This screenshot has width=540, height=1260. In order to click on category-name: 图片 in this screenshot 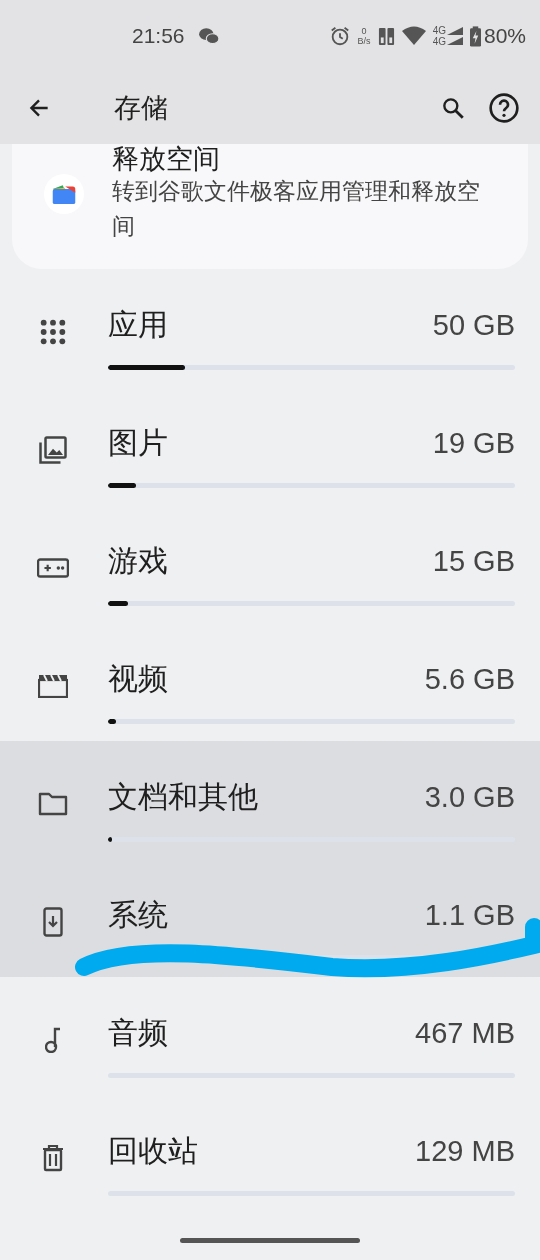, I will do `click(138, 442)`.